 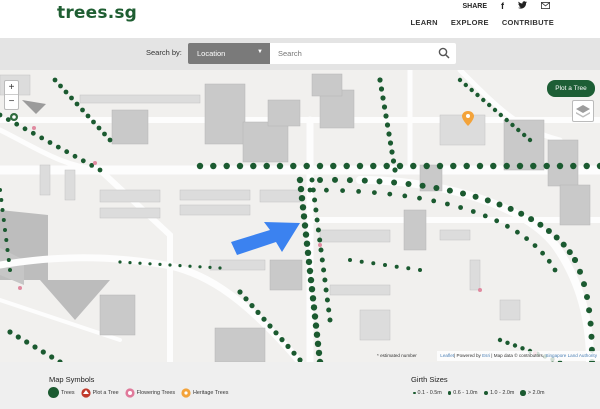 What do you see at coordinates (583, 111) in the screenshot?
I see `layers-button` at bounding box center [583, 111].